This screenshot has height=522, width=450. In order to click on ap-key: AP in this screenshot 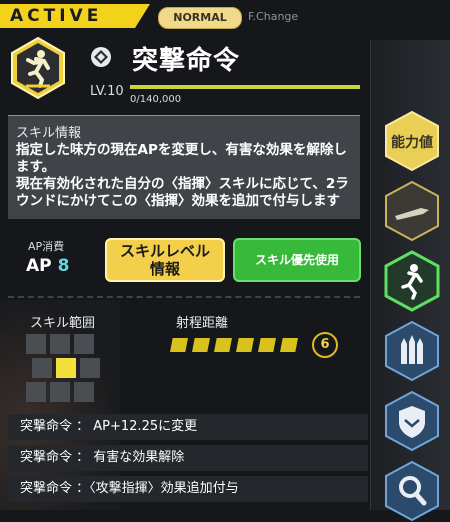, I will do `click(39, 266)`.